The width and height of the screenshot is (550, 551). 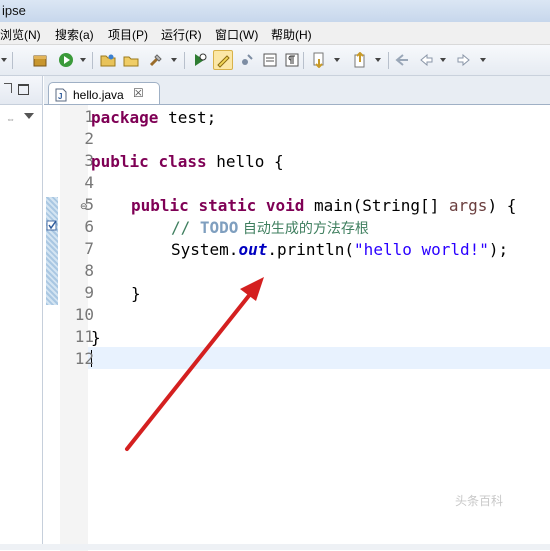 I want to click on title-bar: ipse, so click(x=275, y=11).